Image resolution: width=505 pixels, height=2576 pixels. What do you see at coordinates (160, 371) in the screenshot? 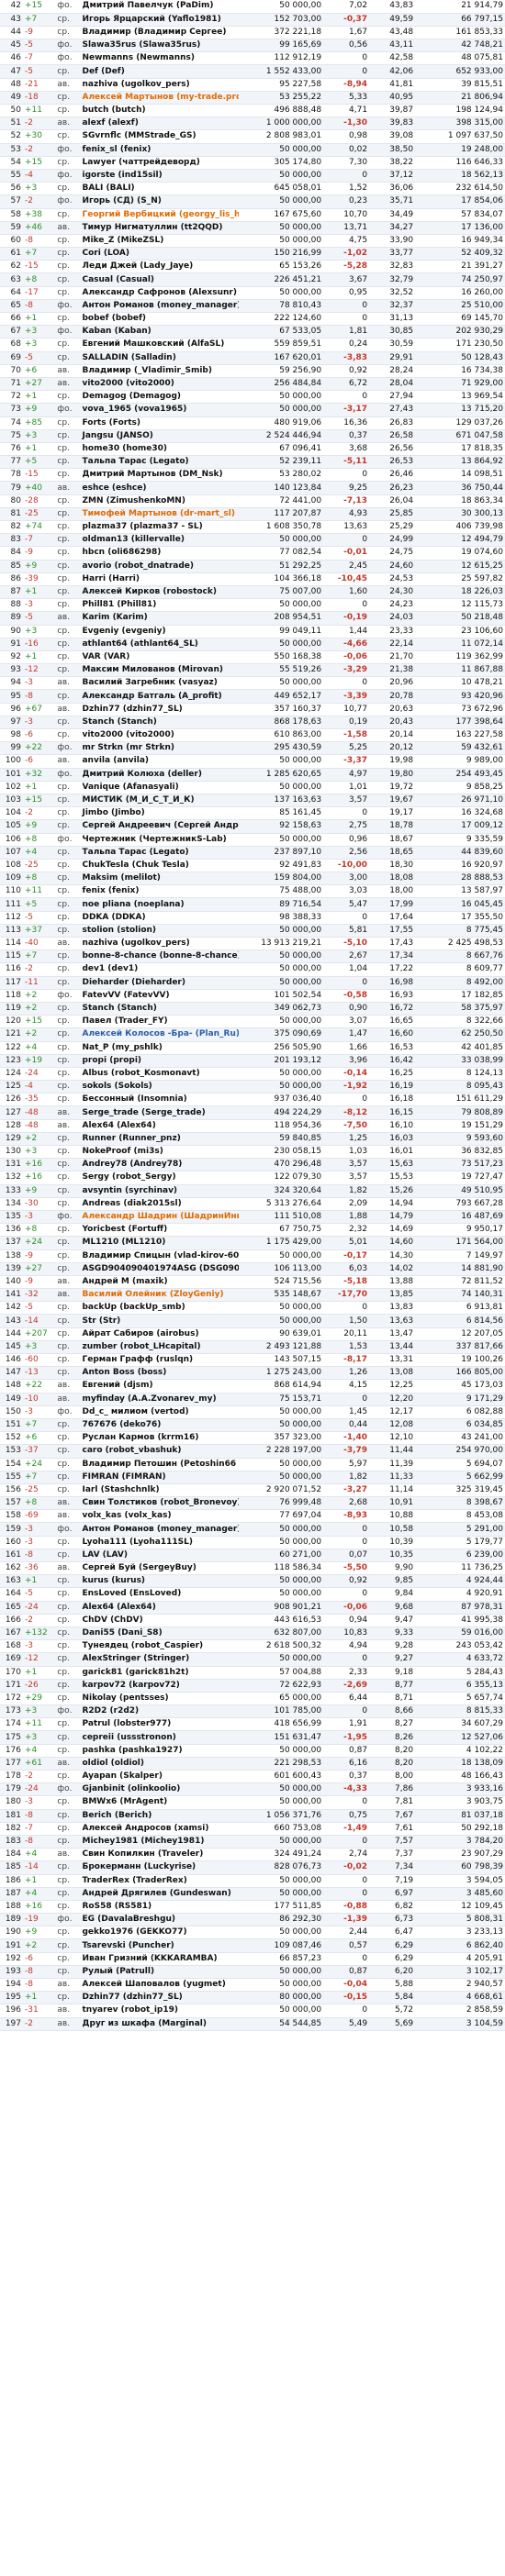
I see `participant-name: Владимир (_Vladimir_Smib)` at bounding box center [160, 371].